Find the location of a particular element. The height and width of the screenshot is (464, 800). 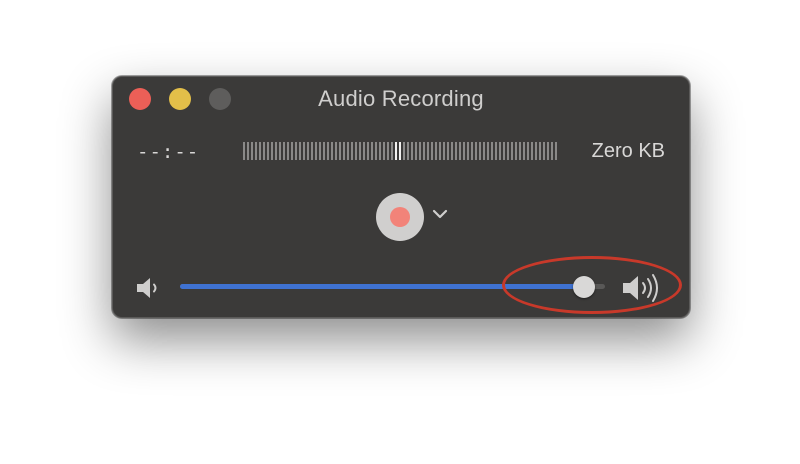

record-dot-icon is located at coordinates (400, 217).